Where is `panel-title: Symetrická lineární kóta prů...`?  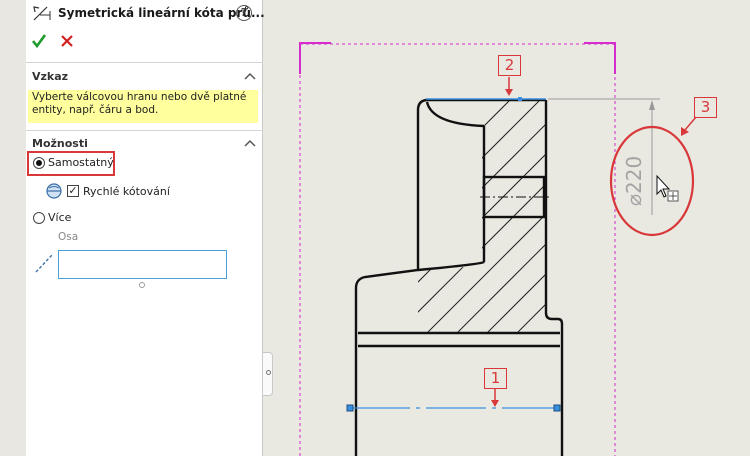 panel-title: Symetrická lineární kóta prů... is located at coordinates (161, 13).